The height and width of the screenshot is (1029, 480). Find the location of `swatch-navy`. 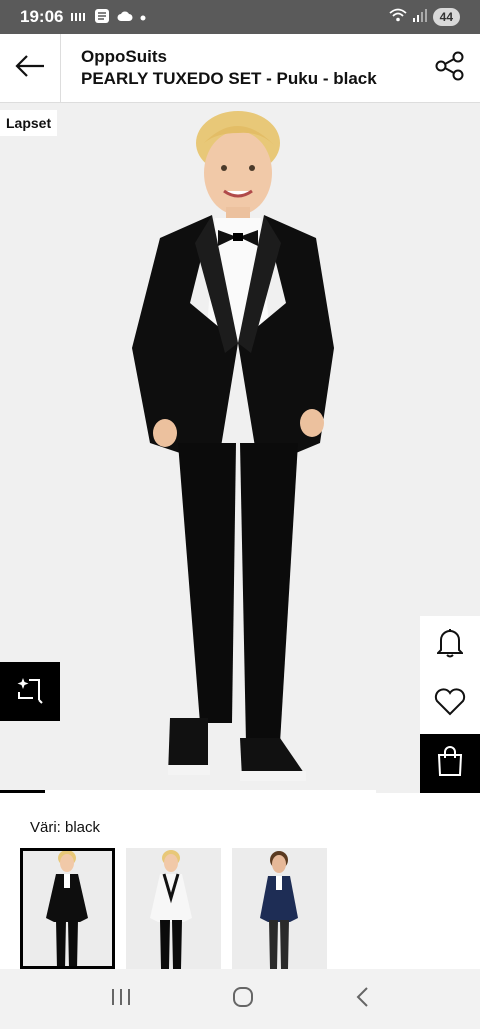

swatch-navy is located at coordinates (279, 908).